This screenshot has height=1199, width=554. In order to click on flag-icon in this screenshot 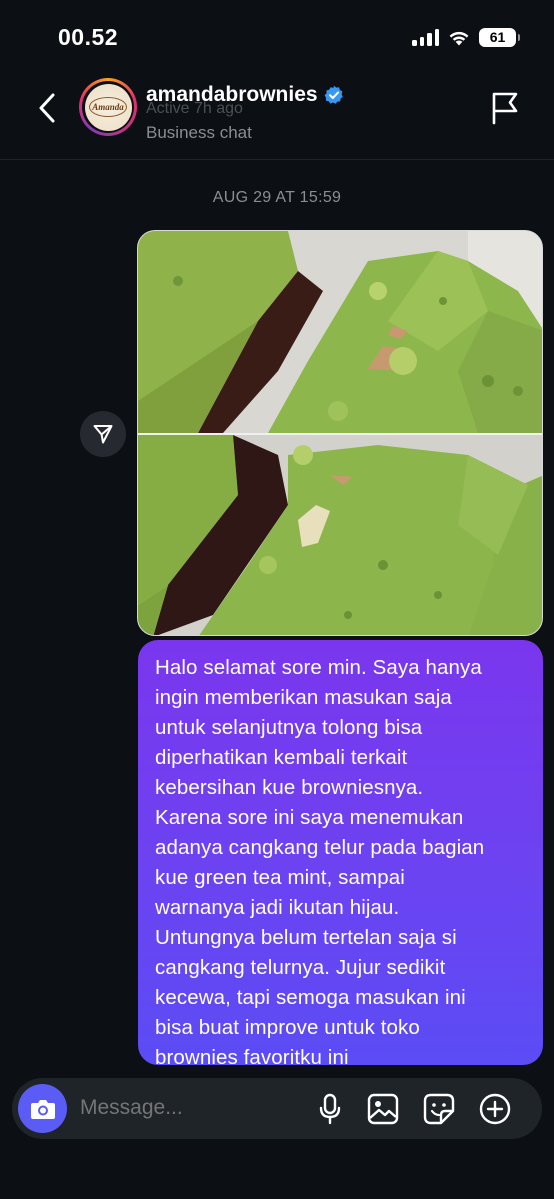, I will do `click(505, 108)`.